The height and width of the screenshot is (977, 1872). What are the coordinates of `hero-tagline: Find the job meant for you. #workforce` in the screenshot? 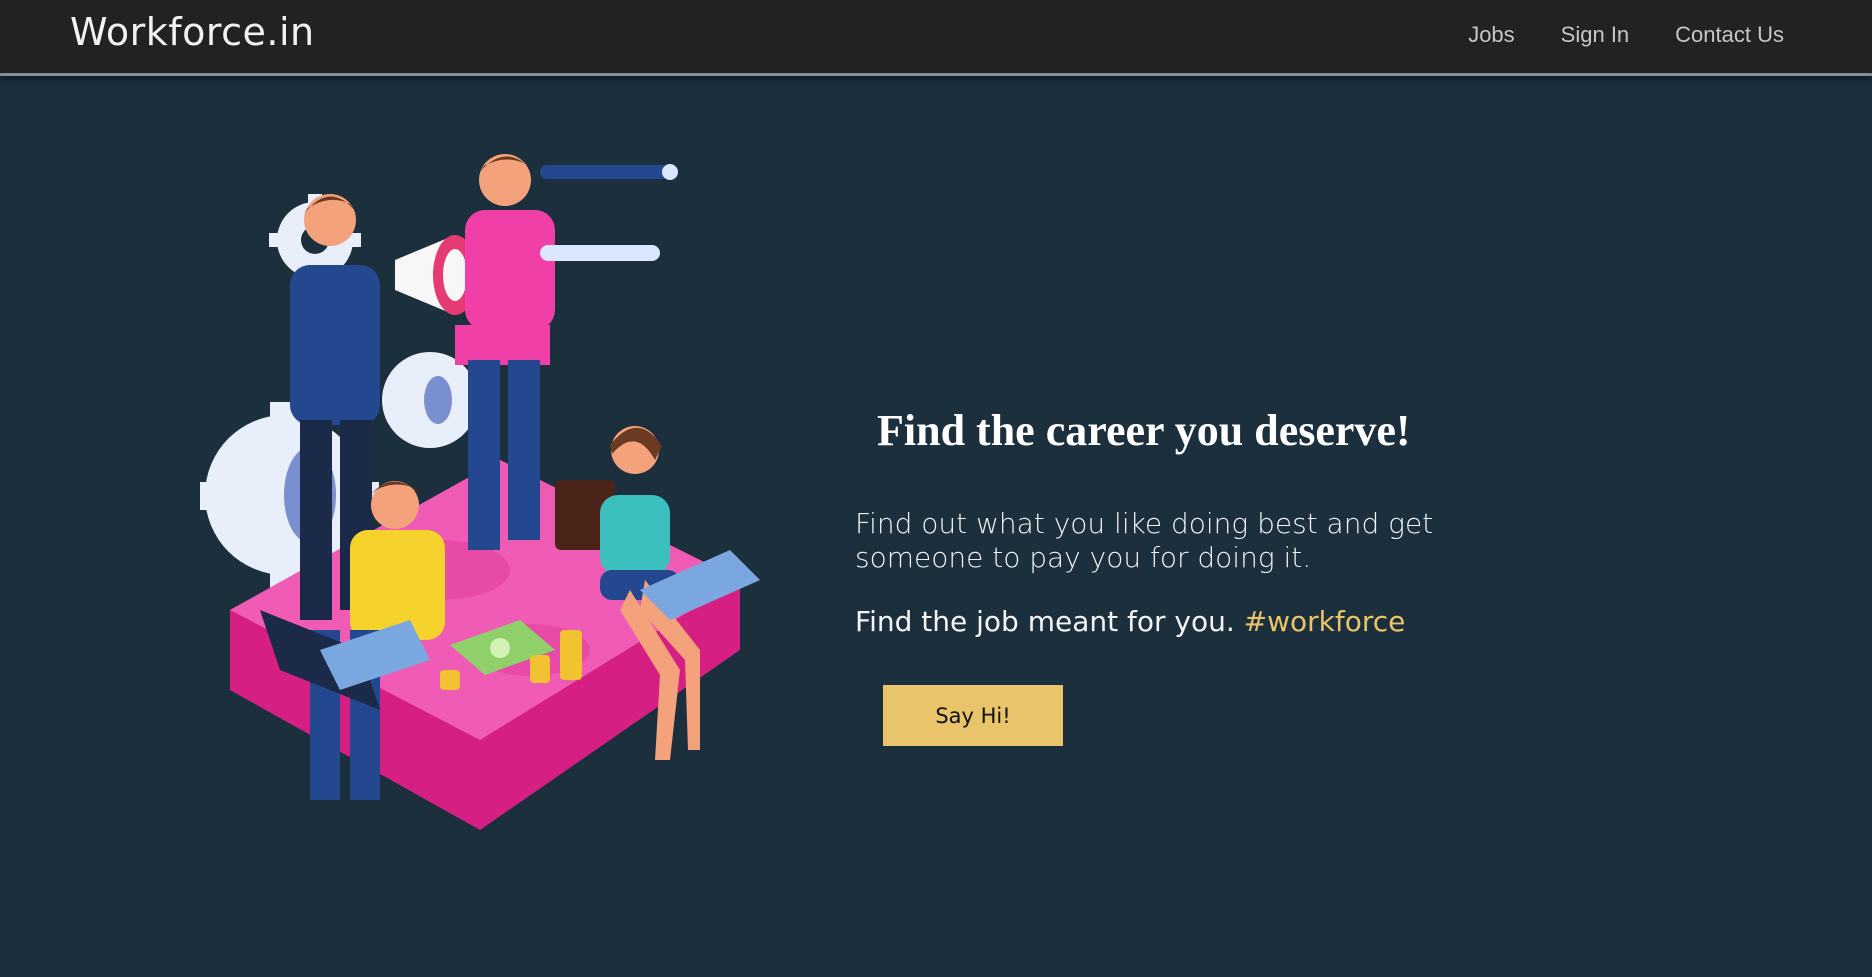 It's located at (1175, 622).